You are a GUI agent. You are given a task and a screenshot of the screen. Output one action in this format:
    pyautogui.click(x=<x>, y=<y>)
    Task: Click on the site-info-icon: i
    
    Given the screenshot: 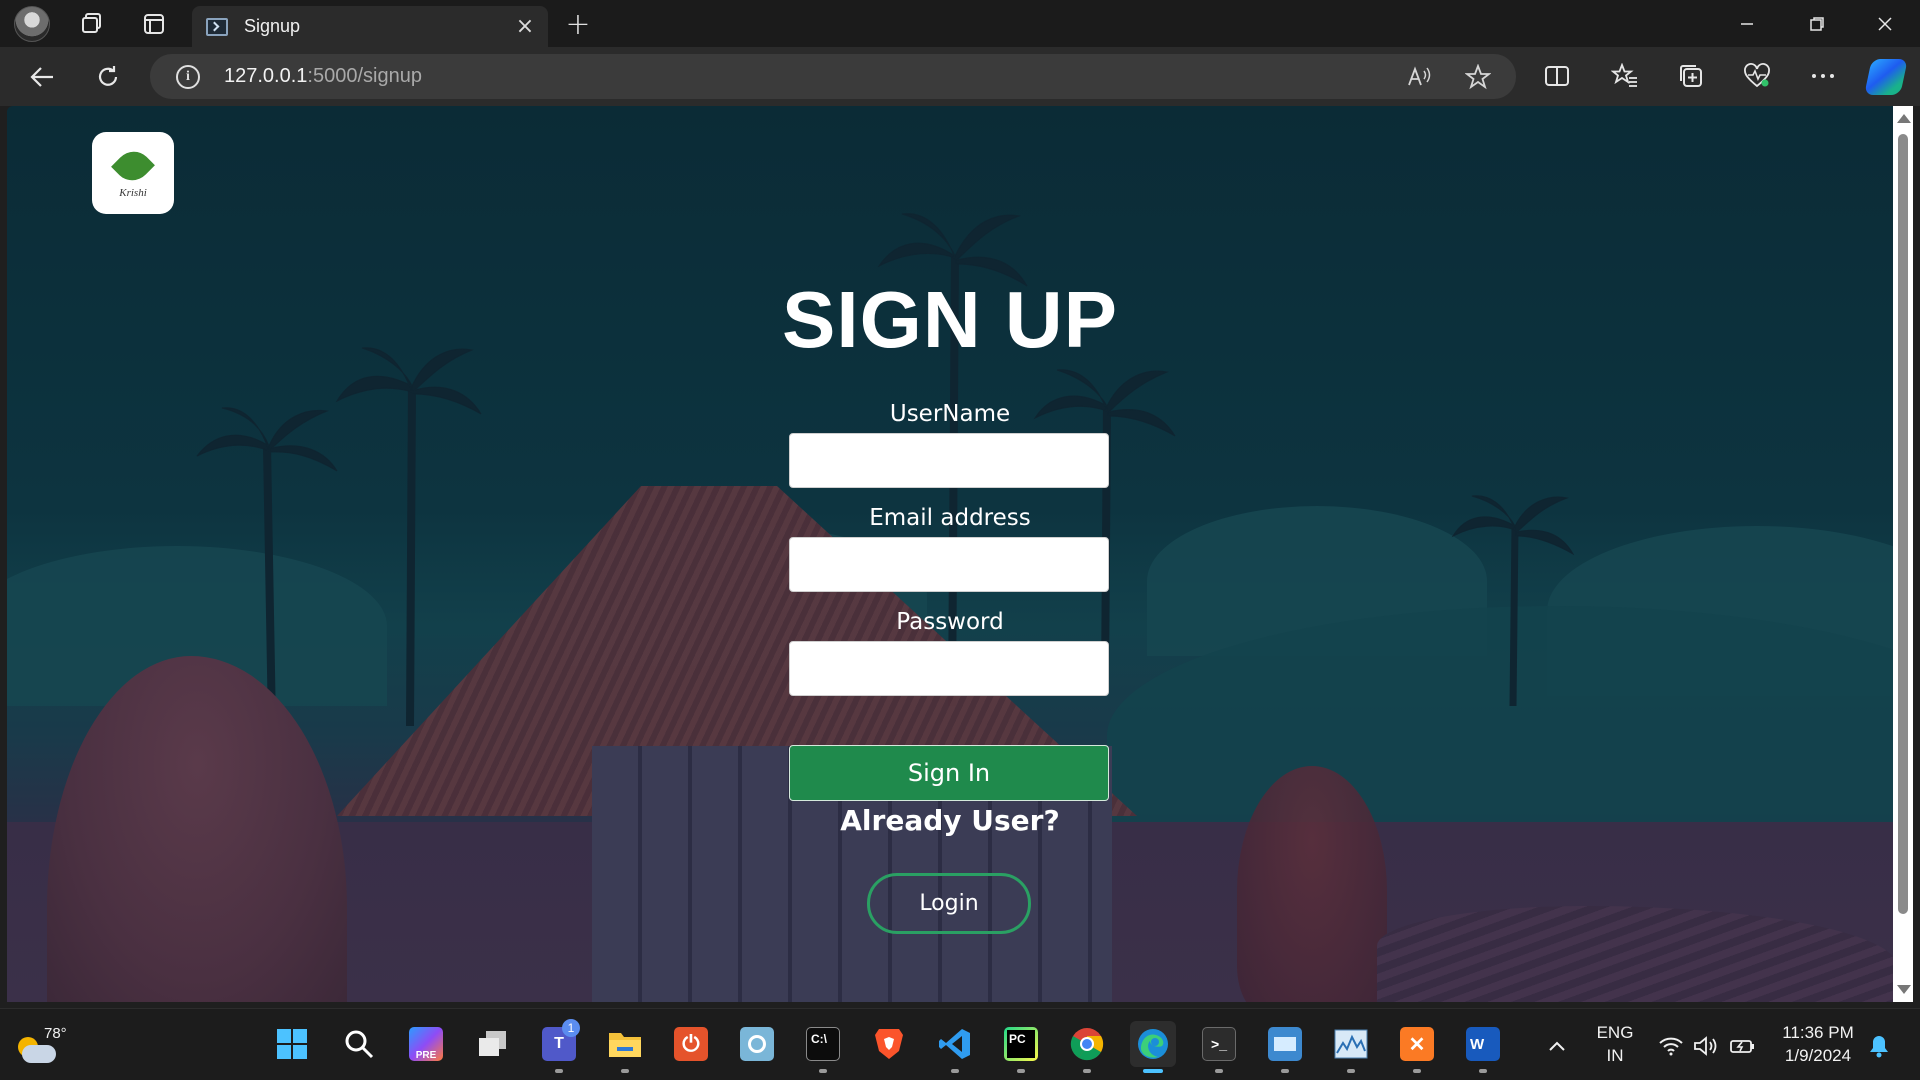 What is the action you would take?
    pyautogui.click(x=188, y=77)
    